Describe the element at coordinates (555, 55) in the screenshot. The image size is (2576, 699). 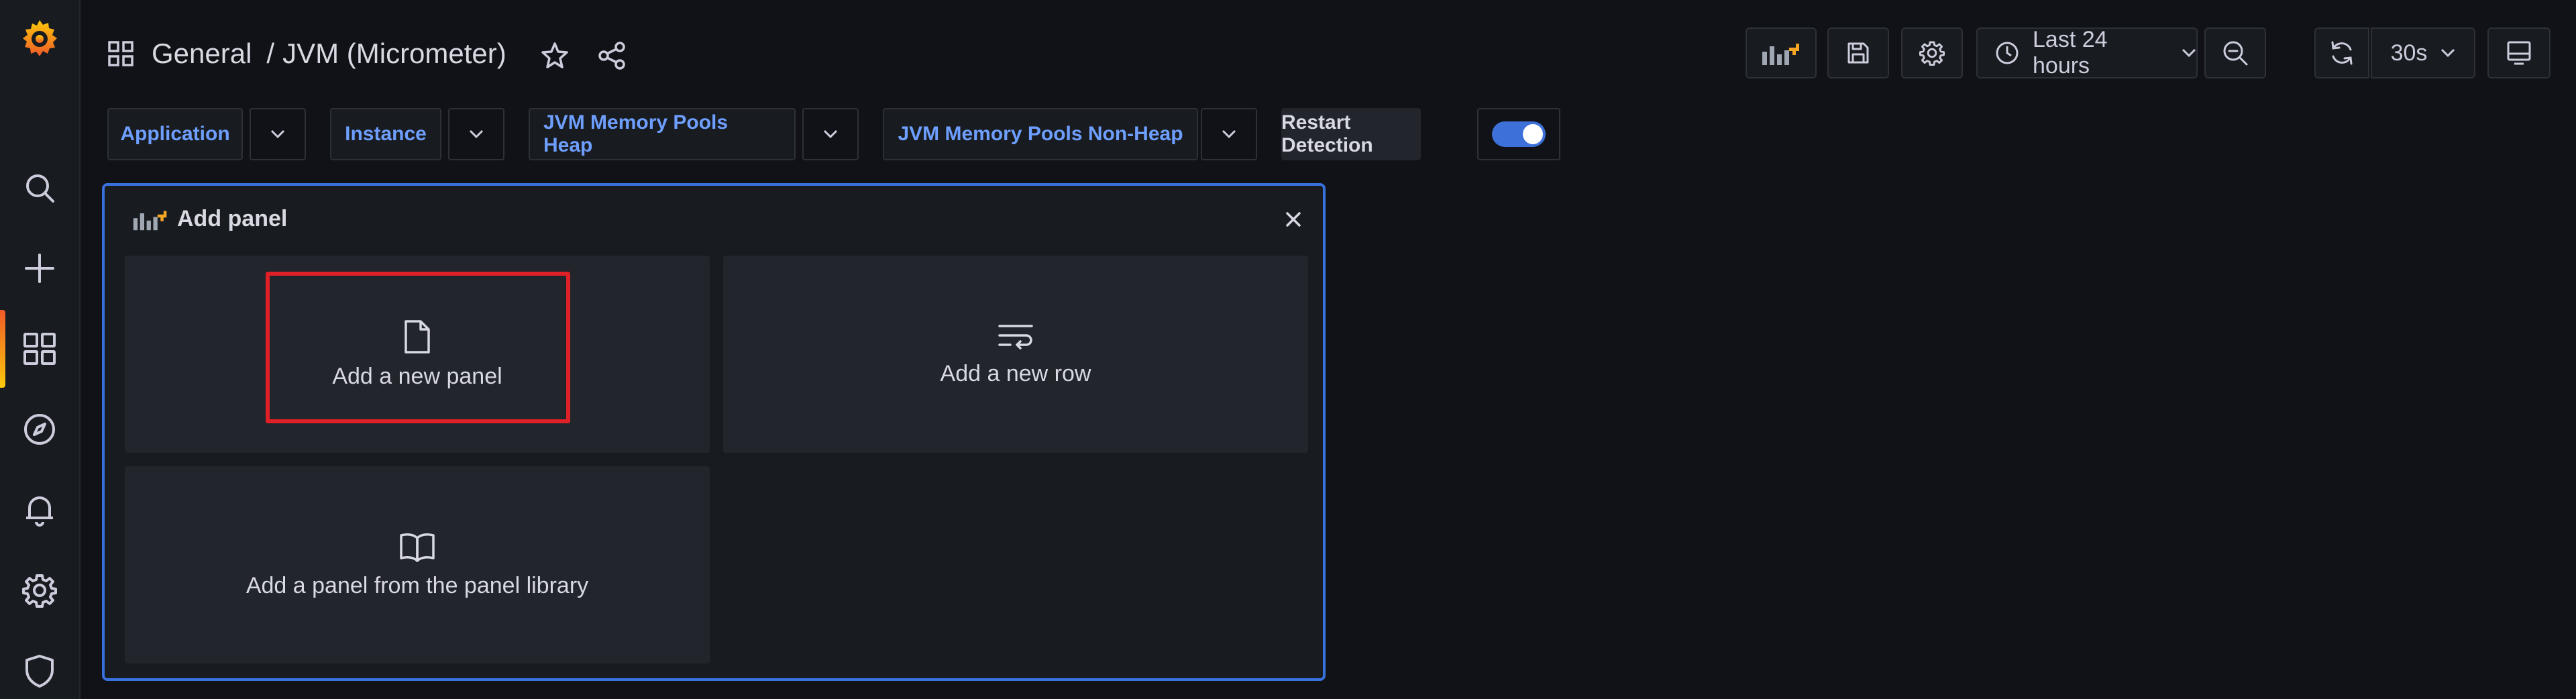
I see `star-icon` at that location.